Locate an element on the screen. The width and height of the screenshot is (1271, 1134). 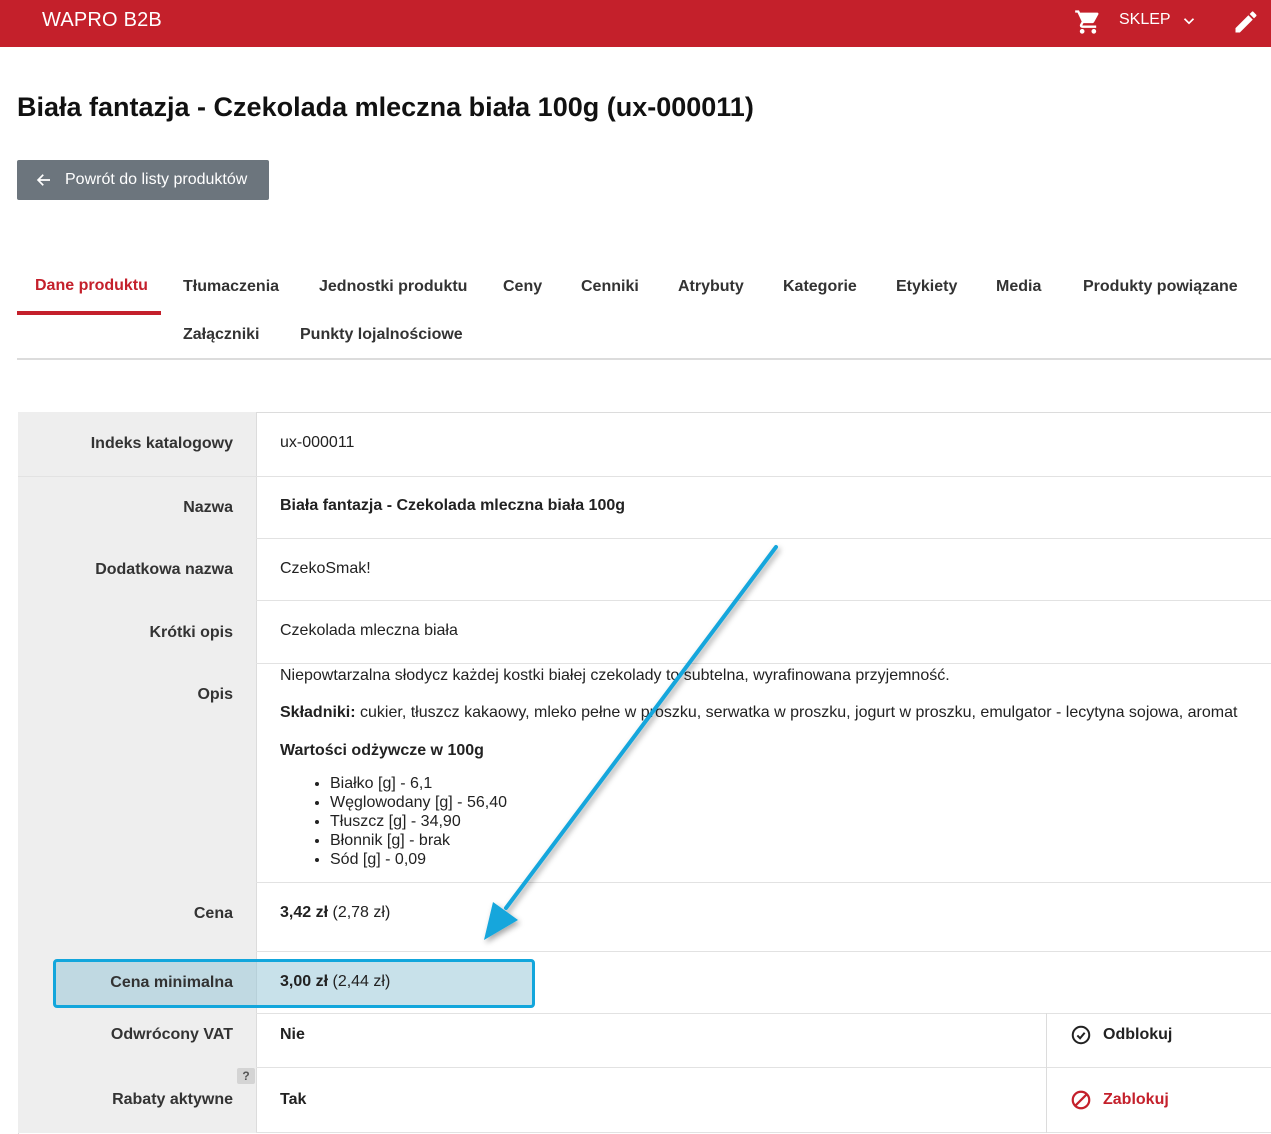
check-circle-icon is located at coordinates (1081, 1035).